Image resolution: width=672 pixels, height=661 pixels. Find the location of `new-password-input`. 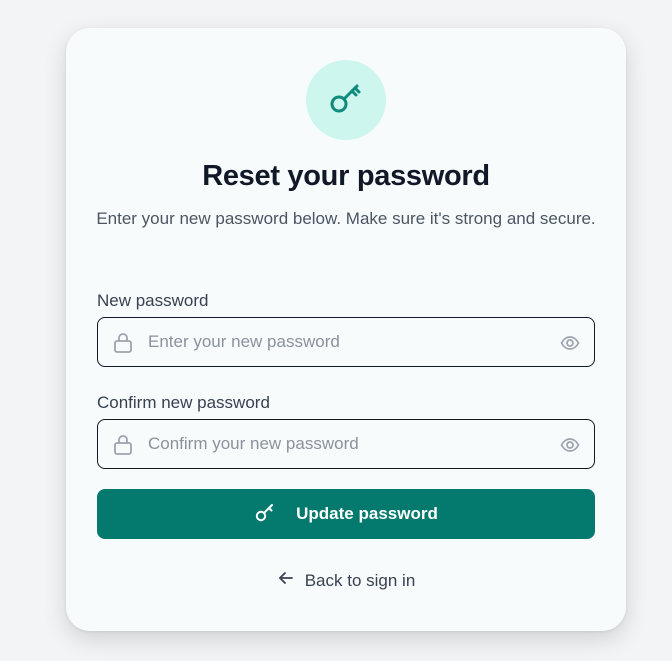

new-password-input is located at coordinates (348, 342).